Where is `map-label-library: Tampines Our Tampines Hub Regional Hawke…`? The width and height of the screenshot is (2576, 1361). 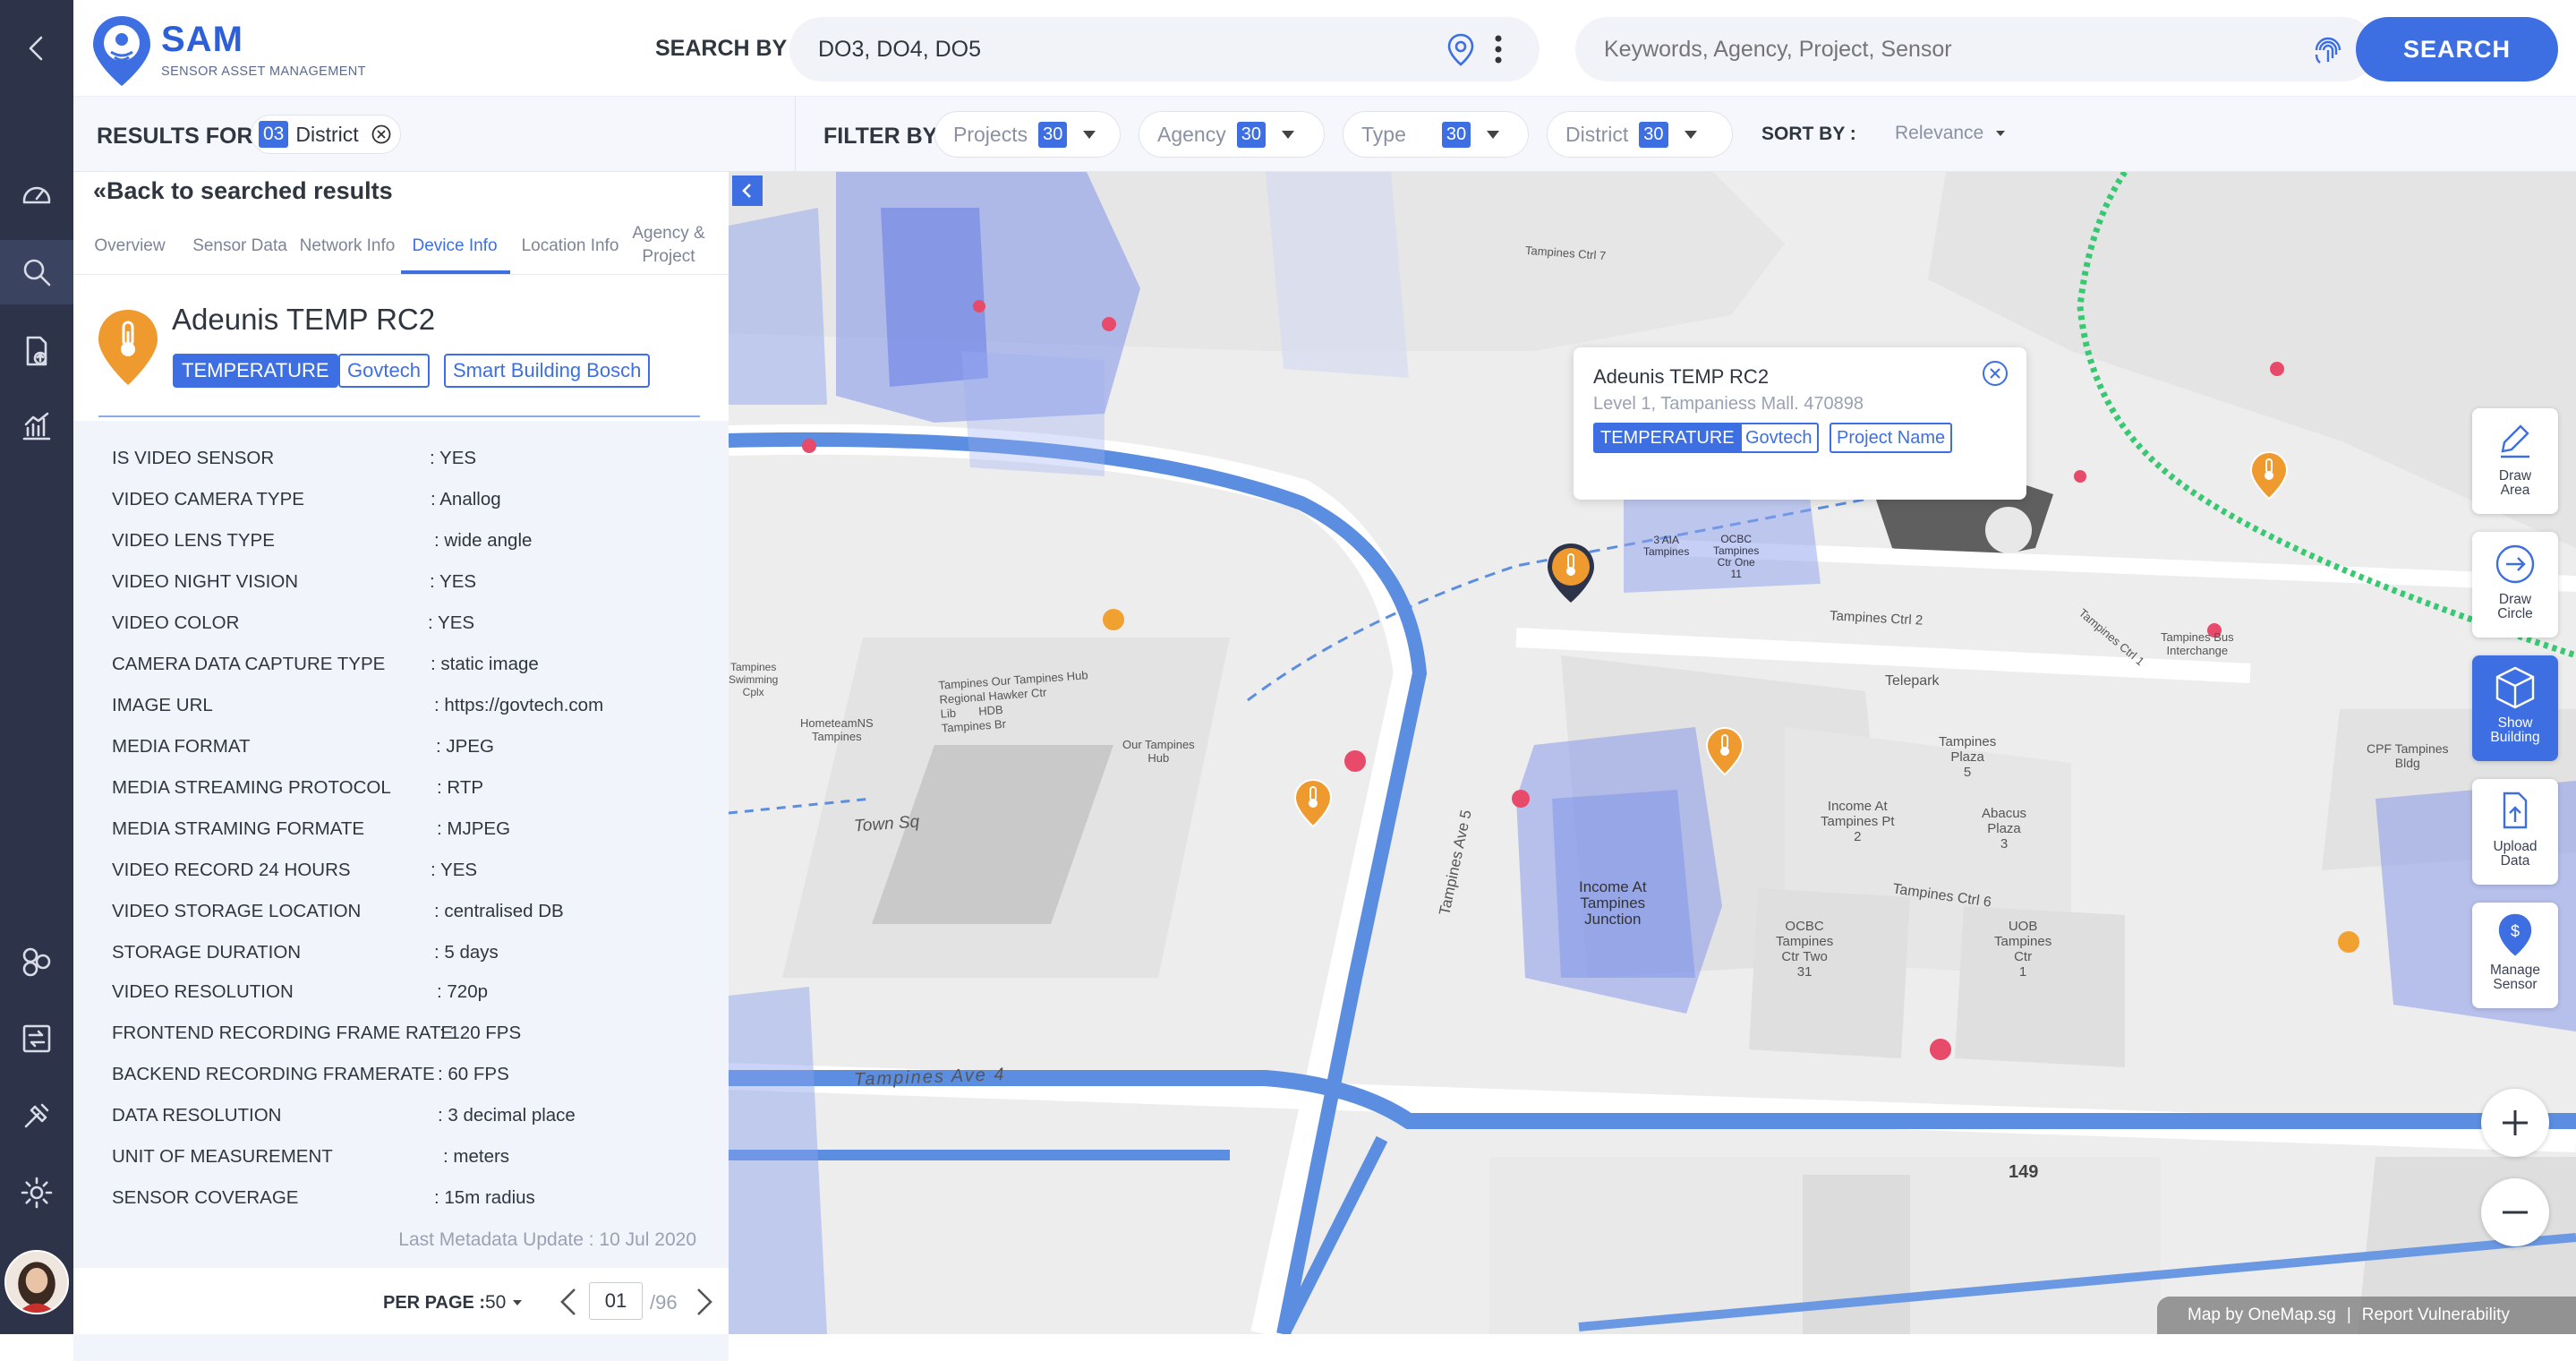
map-label-library: Tampines Our Tampines Hub Regional Hawke… is located at coordinates (1013, 701).